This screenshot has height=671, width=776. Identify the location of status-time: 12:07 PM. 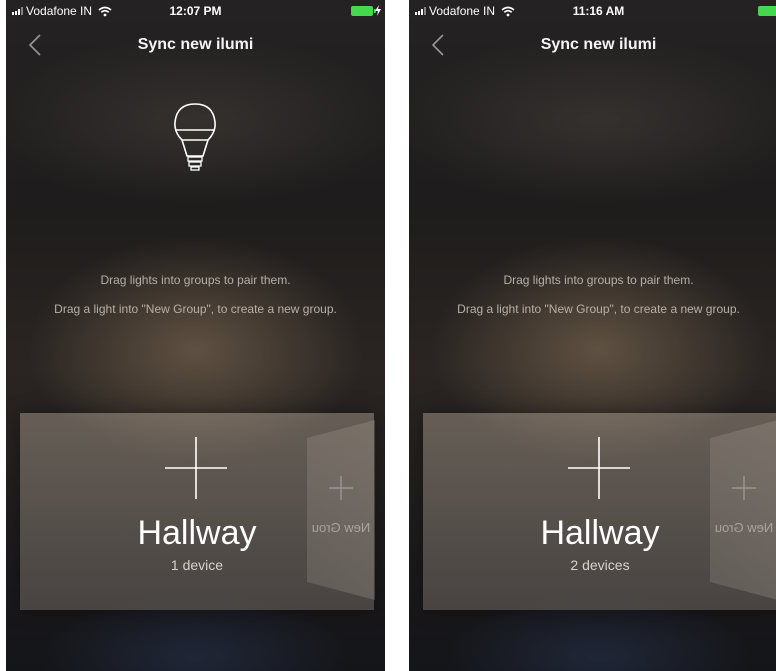
(195, 11).